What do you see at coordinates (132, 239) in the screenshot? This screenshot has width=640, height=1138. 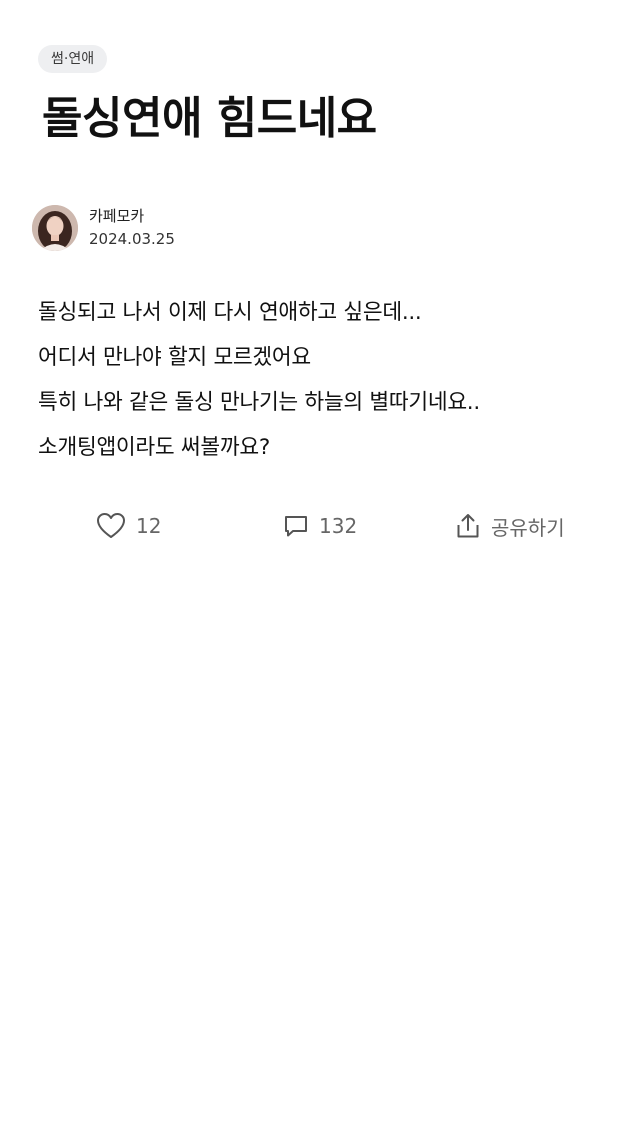 I see `post-date: 2024.03.25` at bounding box center [132, 239].